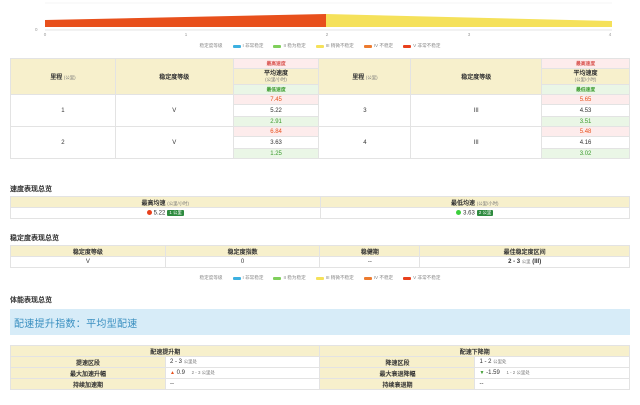 The width and height of the screenshot is (640, 405). Describe the element at coordinates (552, 384) in the screenshot. I see `down-value-2: --` at that location.